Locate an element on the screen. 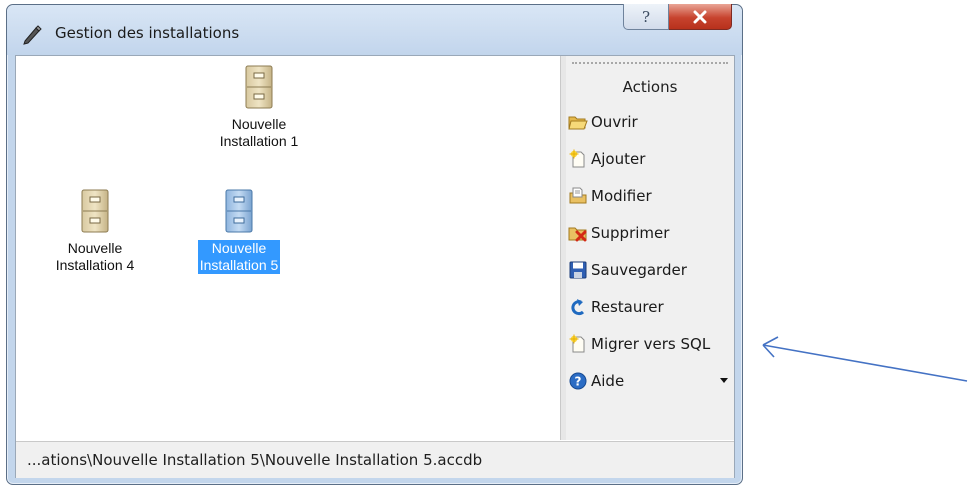 The image size is (972, 491). list-item: Nouvelle Installation 4 is located at coordinates (95, 231).